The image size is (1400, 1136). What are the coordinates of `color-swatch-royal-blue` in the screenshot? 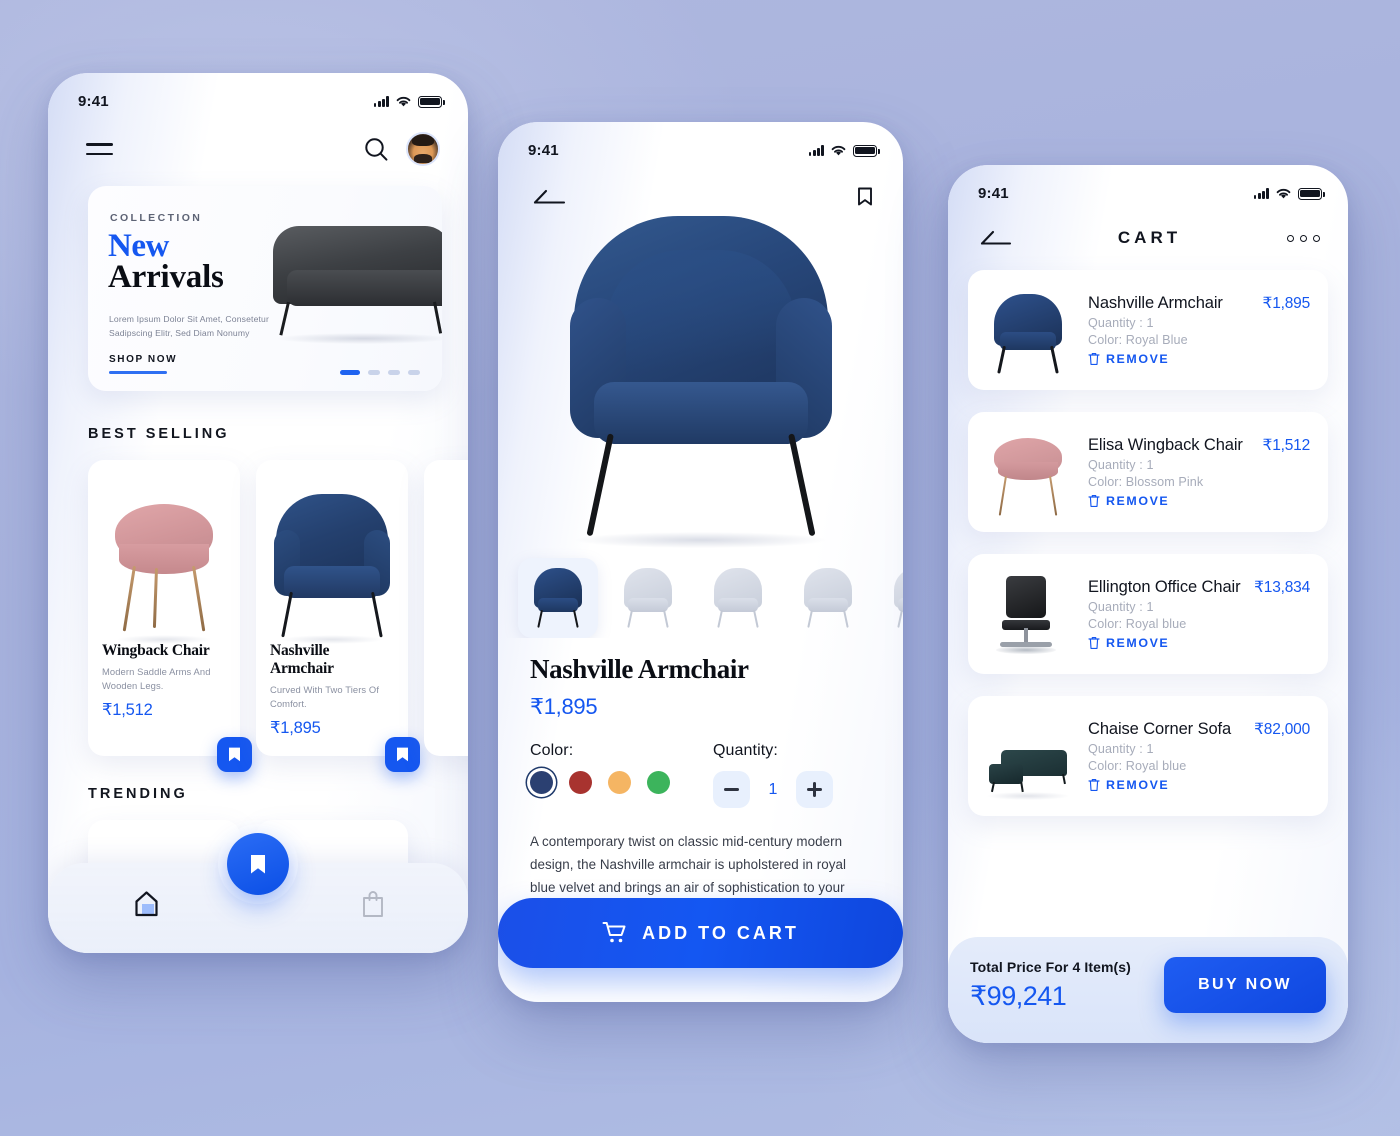 It's located at (541, 782).